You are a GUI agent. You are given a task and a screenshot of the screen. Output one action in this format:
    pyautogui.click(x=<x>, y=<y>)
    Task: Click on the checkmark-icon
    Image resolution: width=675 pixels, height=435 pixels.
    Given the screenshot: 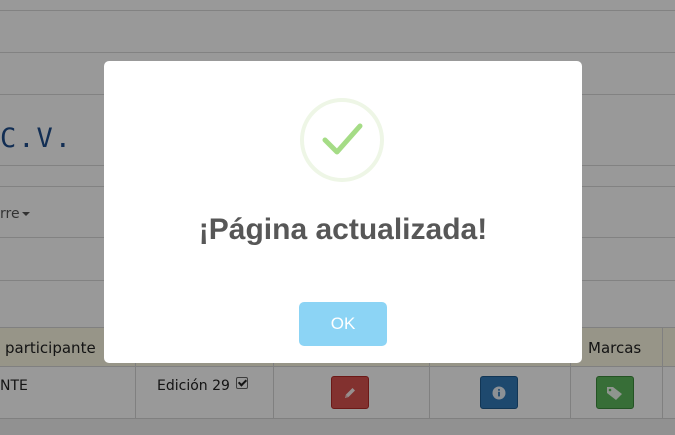 What is the action you would take?
    pyautogui.click(x=342, y=139)
    